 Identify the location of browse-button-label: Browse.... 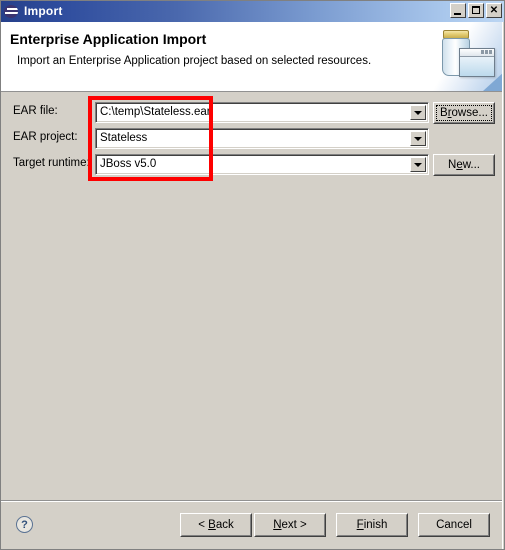
(464, 113).